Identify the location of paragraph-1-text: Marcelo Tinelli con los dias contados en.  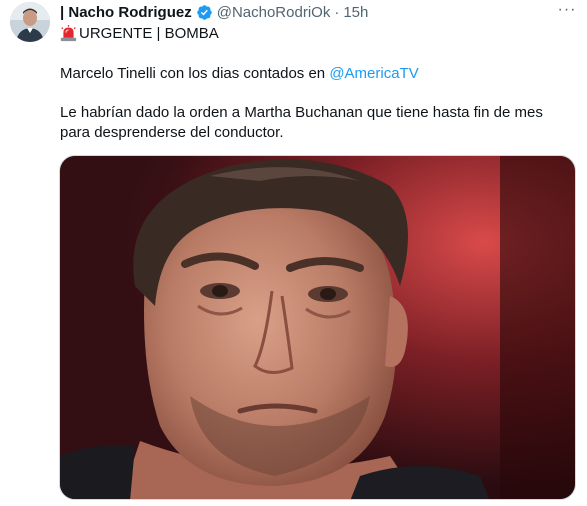
(195, 73).